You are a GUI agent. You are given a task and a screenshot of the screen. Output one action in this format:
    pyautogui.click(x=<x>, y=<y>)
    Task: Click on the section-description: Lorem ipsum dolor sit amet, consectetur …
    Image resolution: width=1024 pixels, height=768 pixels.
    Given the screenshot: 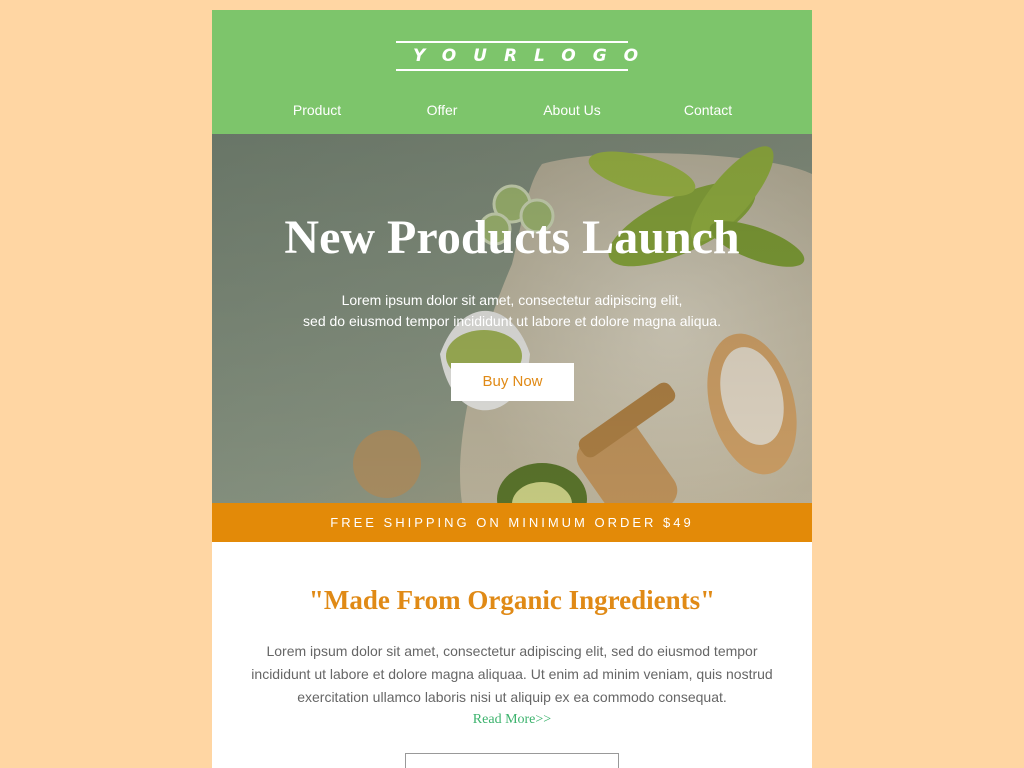 What is the action you would take?
    pyautogui.click(x=512, y=674)
    